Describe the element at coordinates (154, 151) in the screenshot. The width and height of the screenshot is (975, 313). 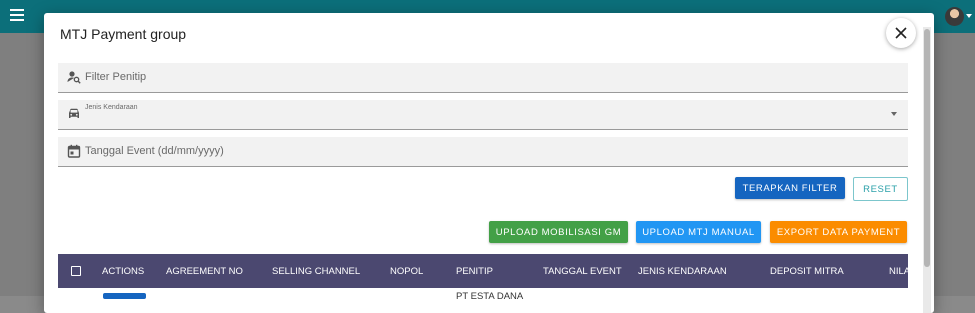
I see `tanggal-event-input: Tanggal Event (dd/mm/yyyy)` at that location.